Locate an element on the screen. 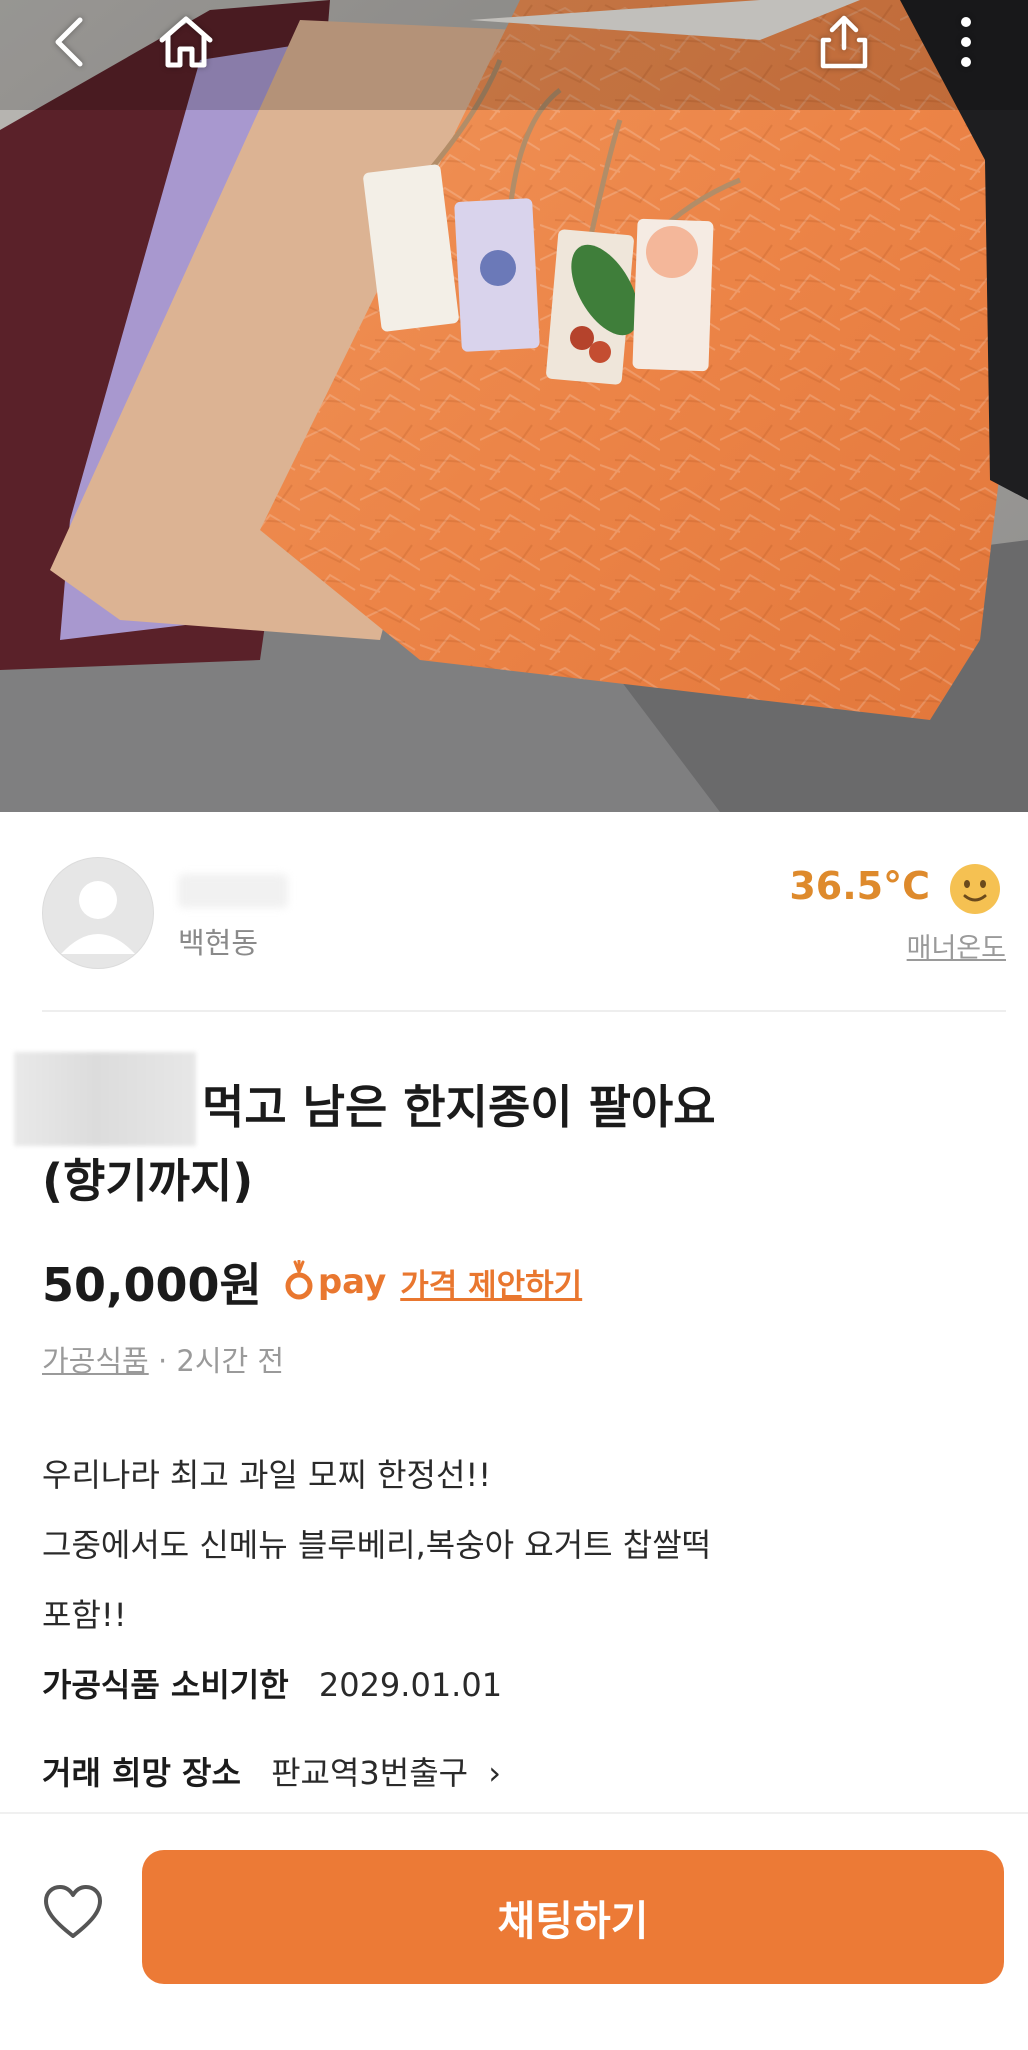 The image size is (1028, 2050). manner-temperature-label: 매너온도 is located at coordinates (956, 945).